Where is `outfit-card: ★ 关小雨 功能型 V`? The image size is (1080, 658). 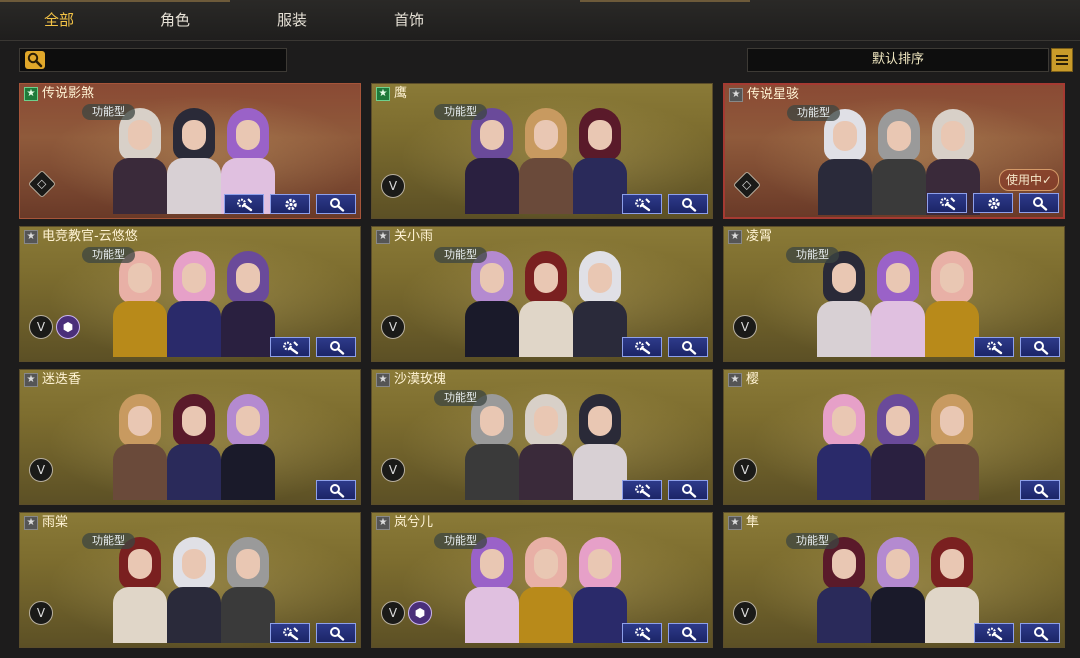
outfit-card: ★ 关小雨 功能型 V is located at coordinates (542, 294).